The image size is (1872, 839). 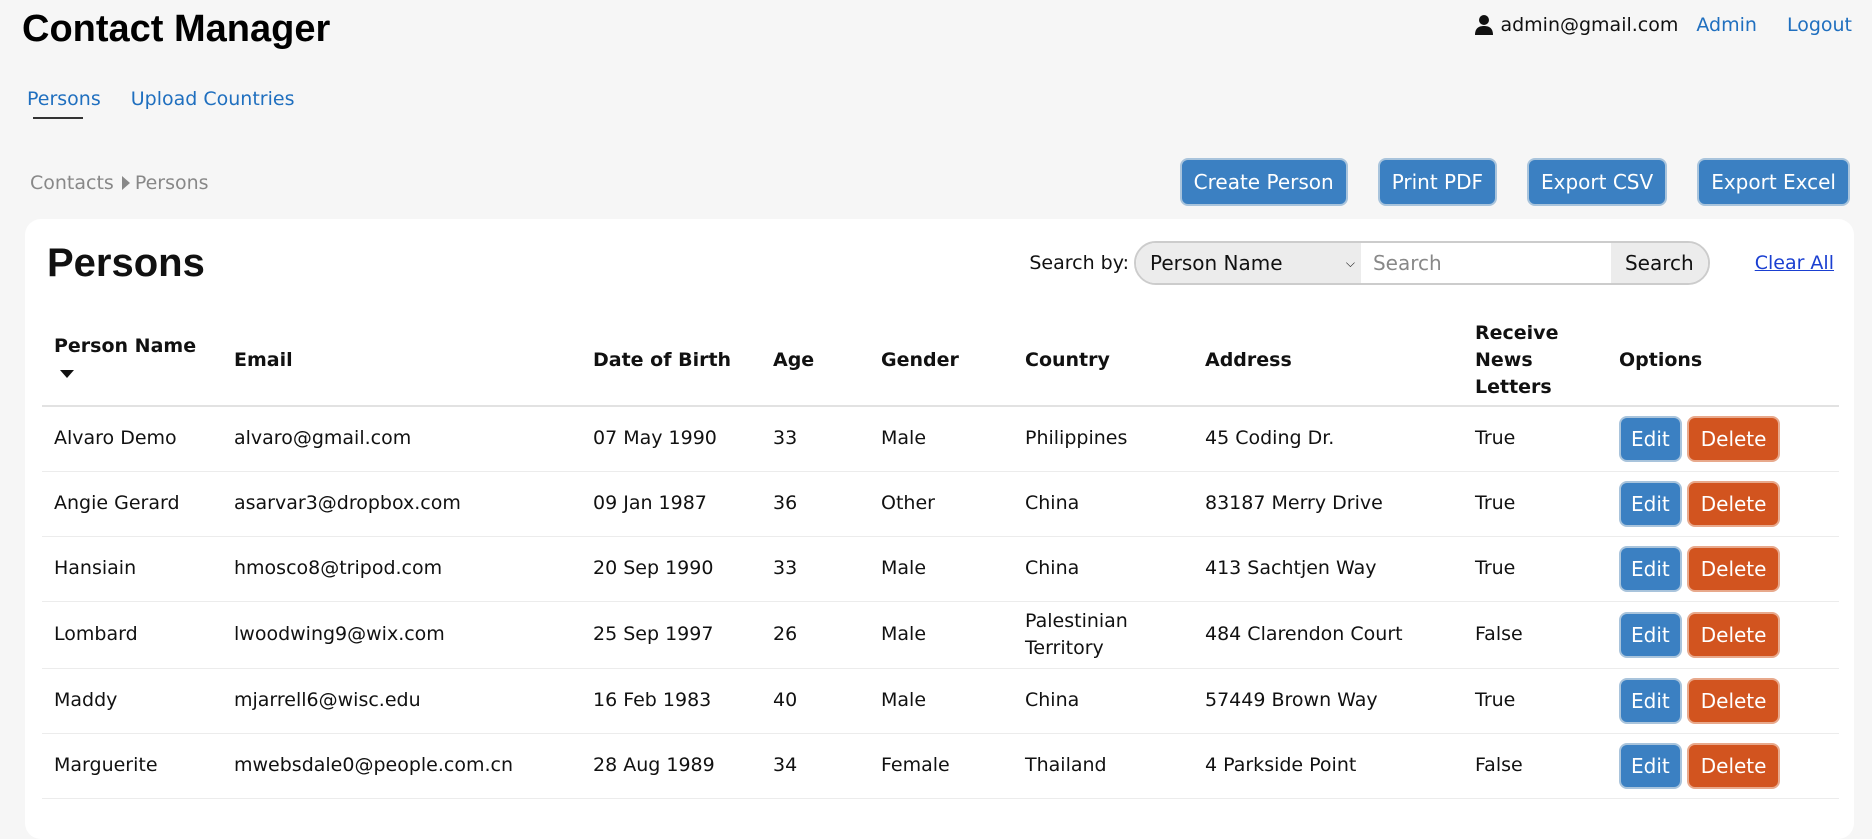 What do you see at coordinates (671, 766) in the screenshot?
I see `cell-date-of-birth: 28 Aug 1989` at bounding box center [671, 766].